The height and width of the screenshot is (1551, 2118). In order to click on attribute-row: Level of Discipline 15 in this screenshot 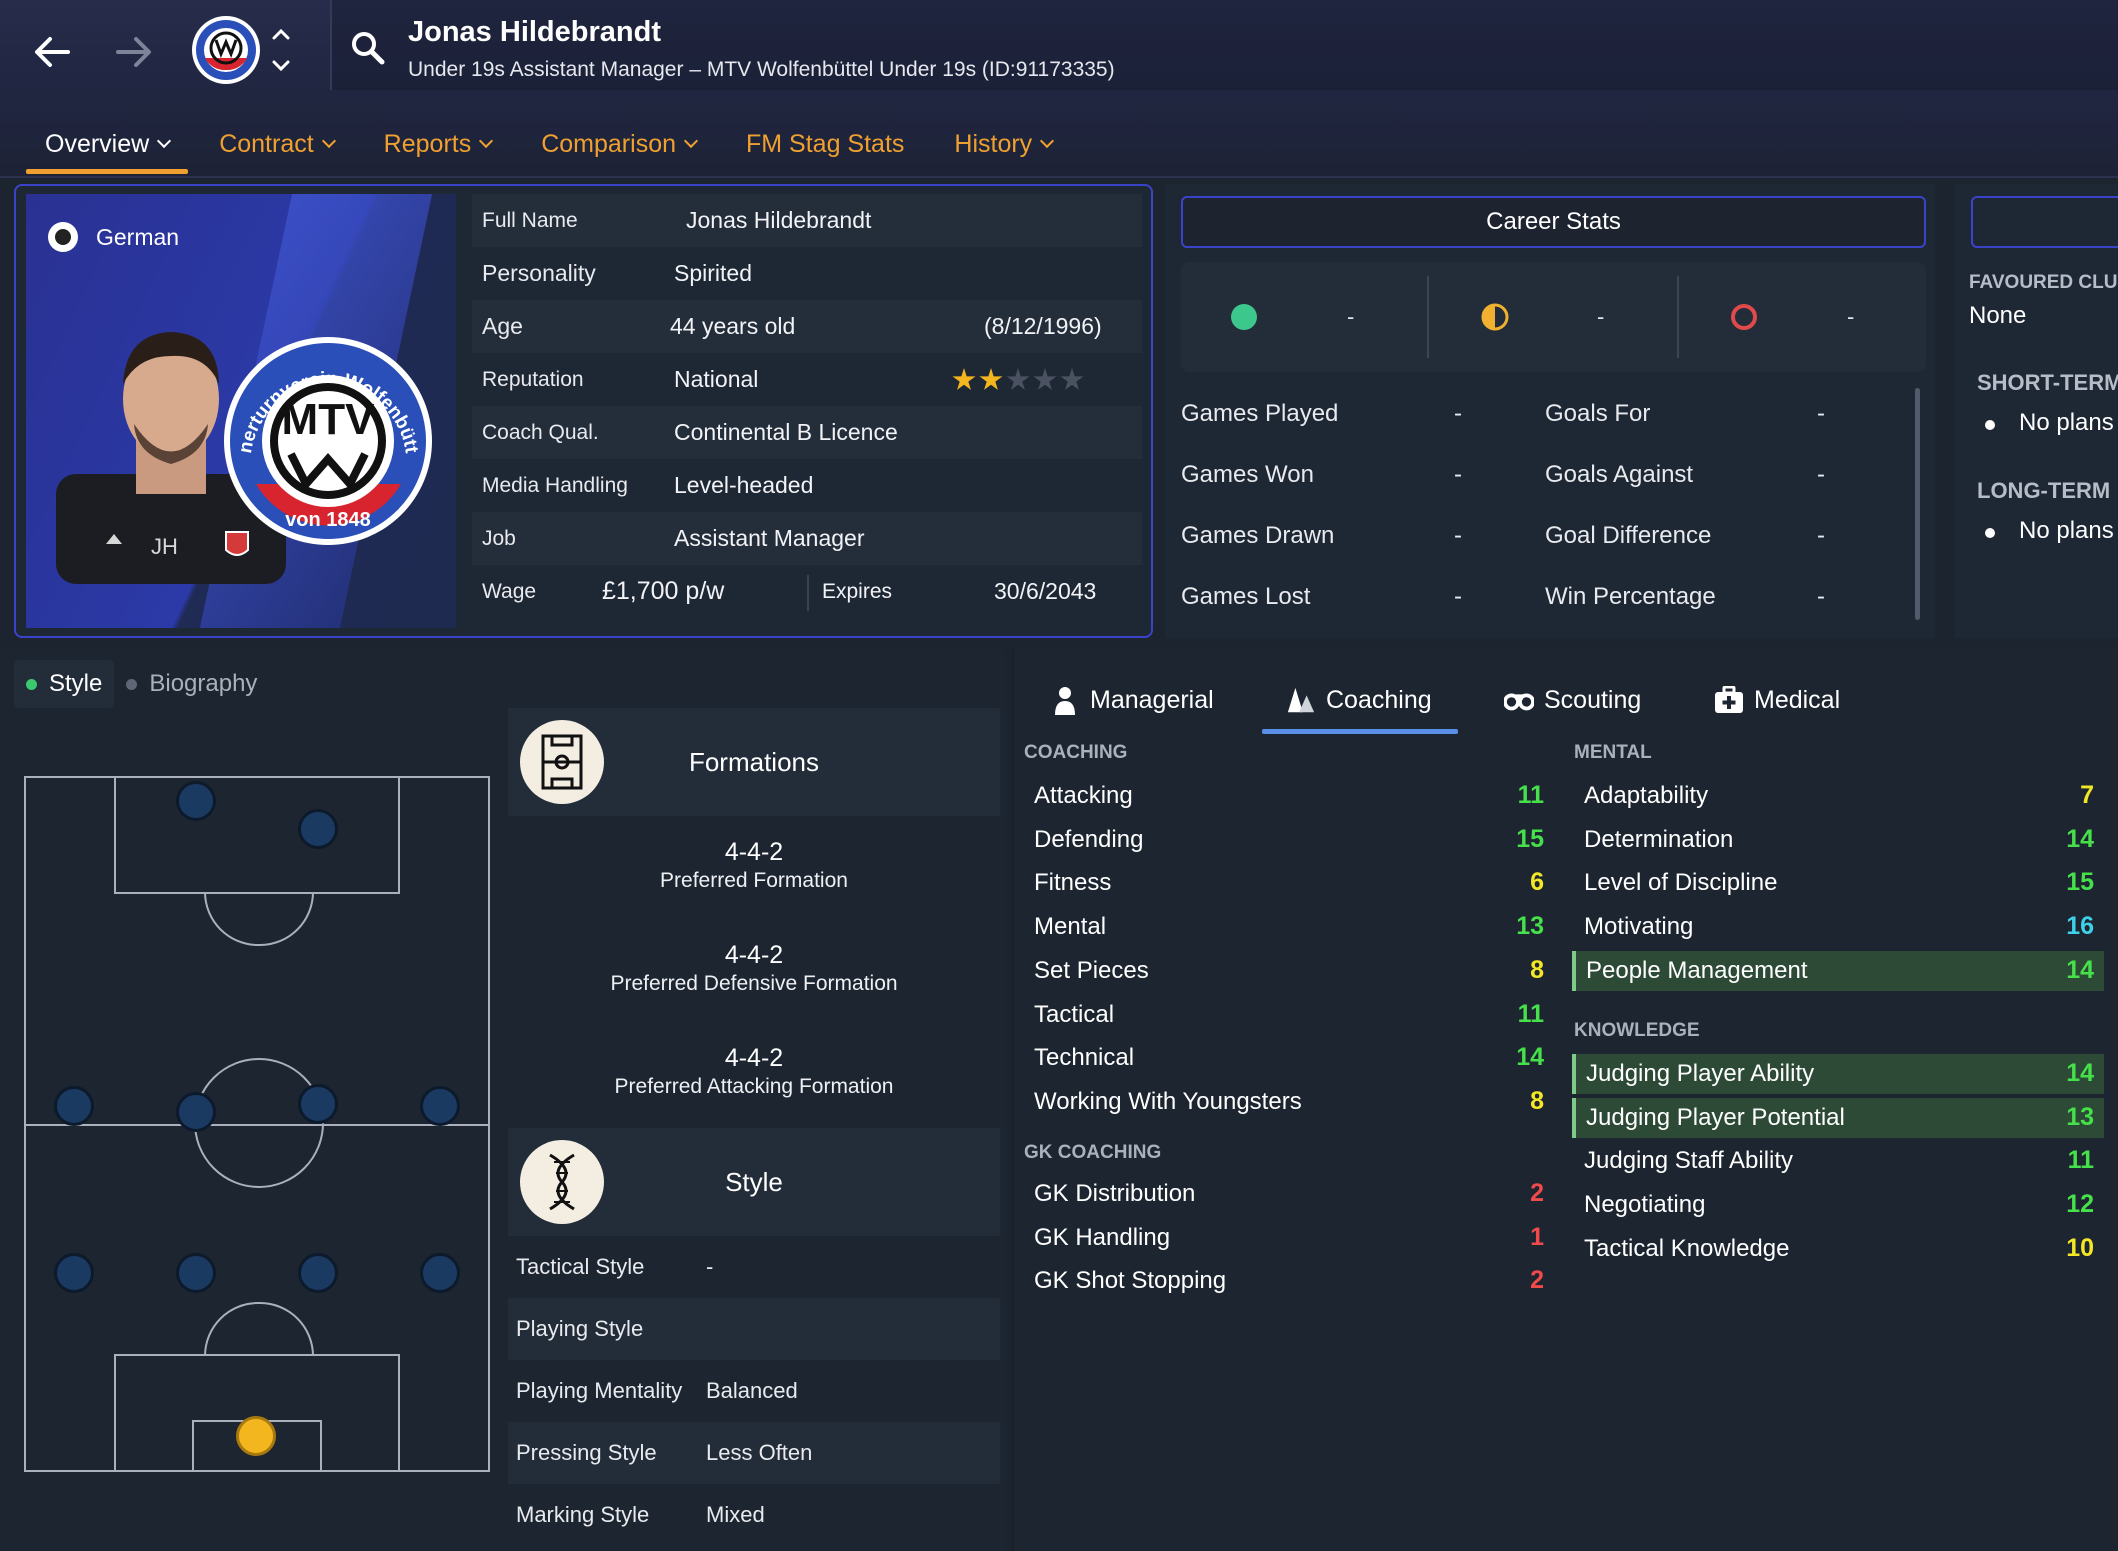, I will do `click(1839, 883)`.